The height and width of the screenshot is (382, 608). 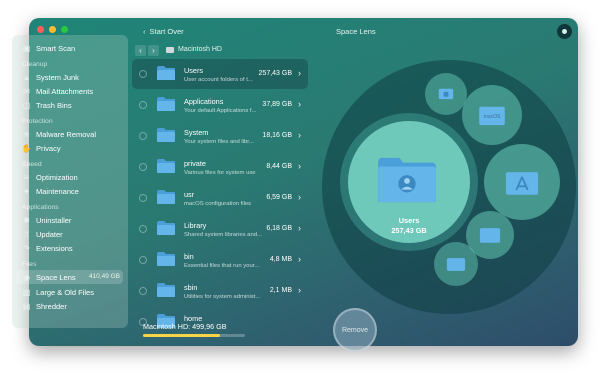 What do you see at coordinates (280, 290) in the screenshot?
I see `folder-size: 2,1 MB` at bounding box center [280, 290].